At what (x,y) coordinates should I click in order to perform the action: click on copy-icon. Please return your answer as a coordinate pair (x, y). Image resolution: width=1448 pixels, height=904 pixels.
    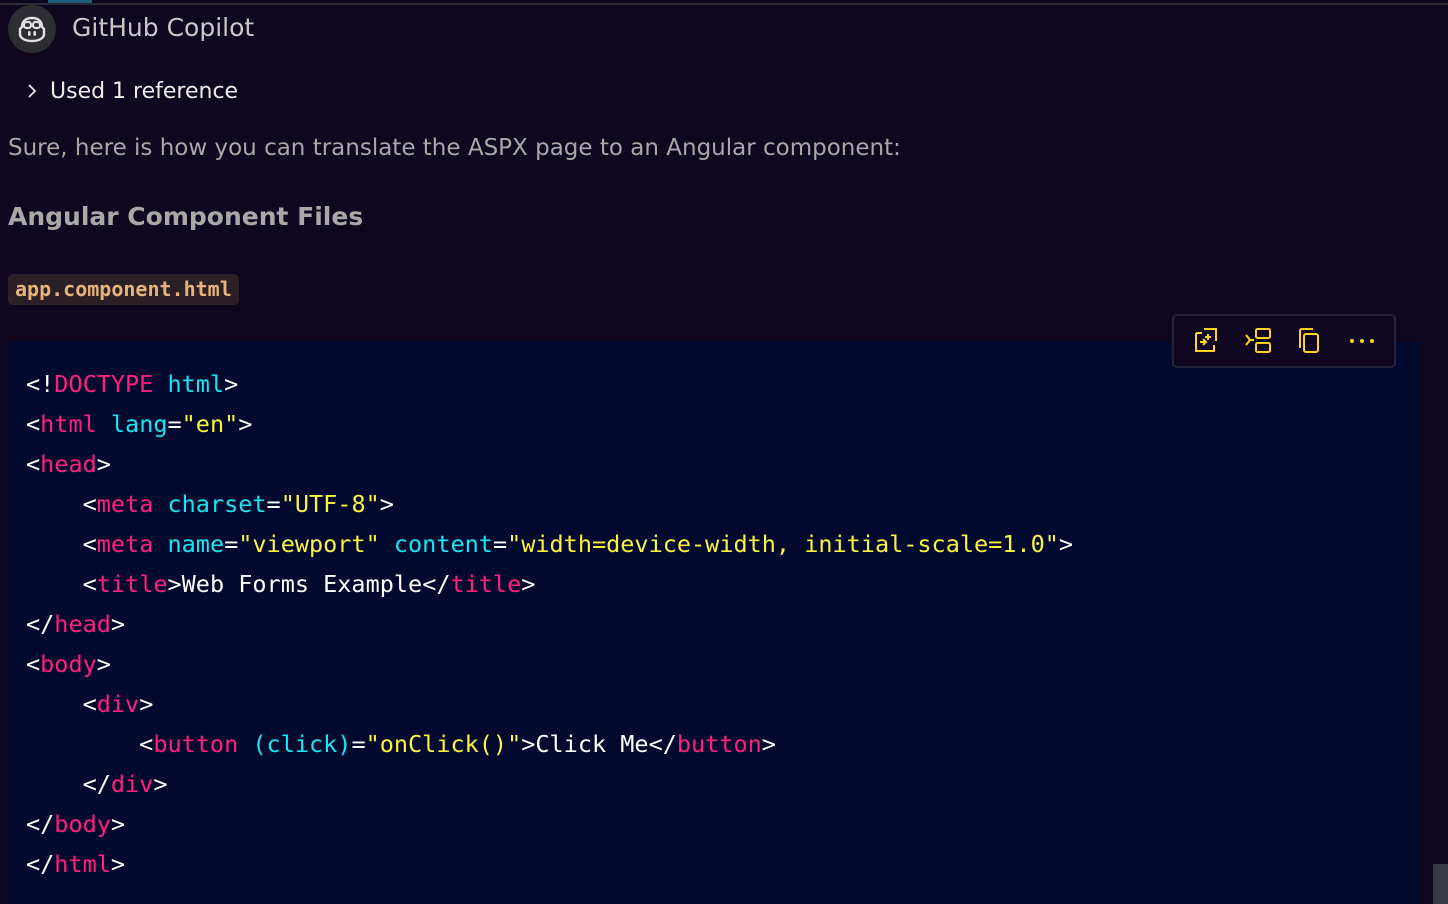
    Looking at the image, I should click on (1309, 340).